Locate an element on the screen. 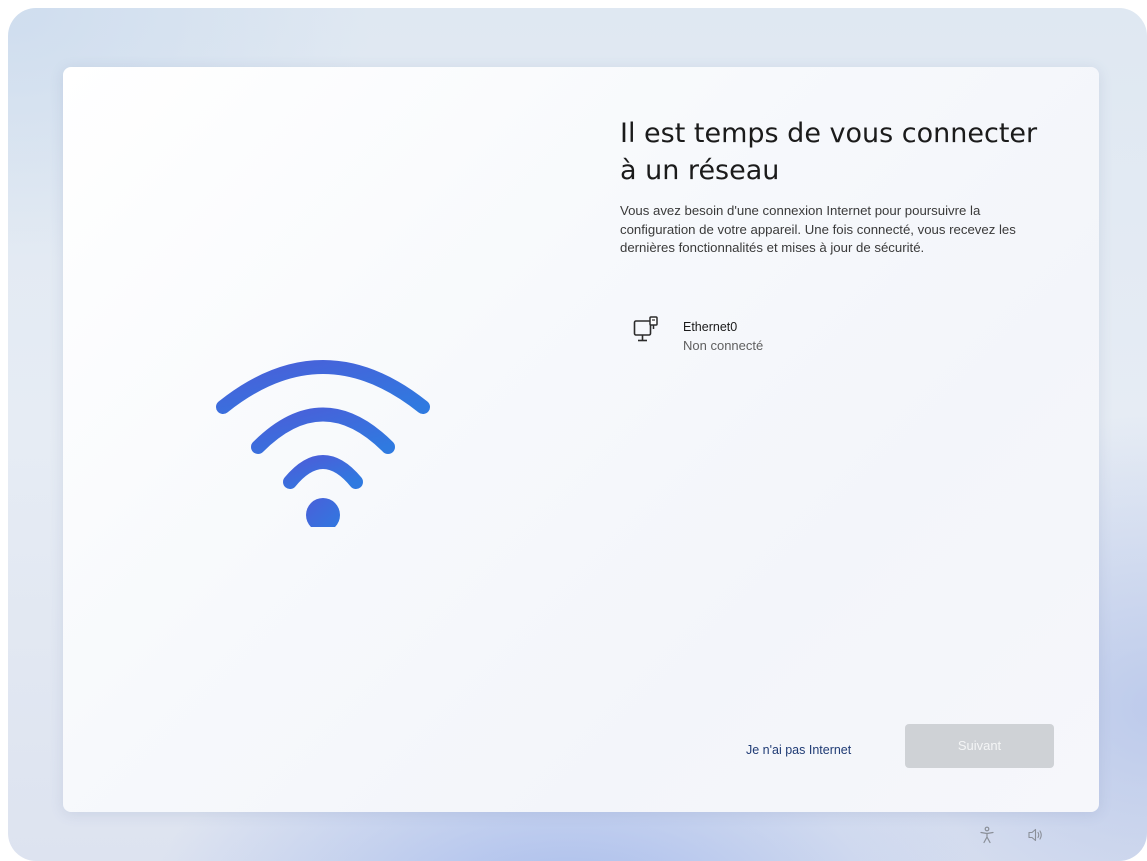 This screenshot has height=861, width=1147. next-button: Suivant is located at coordinates (979, 746).